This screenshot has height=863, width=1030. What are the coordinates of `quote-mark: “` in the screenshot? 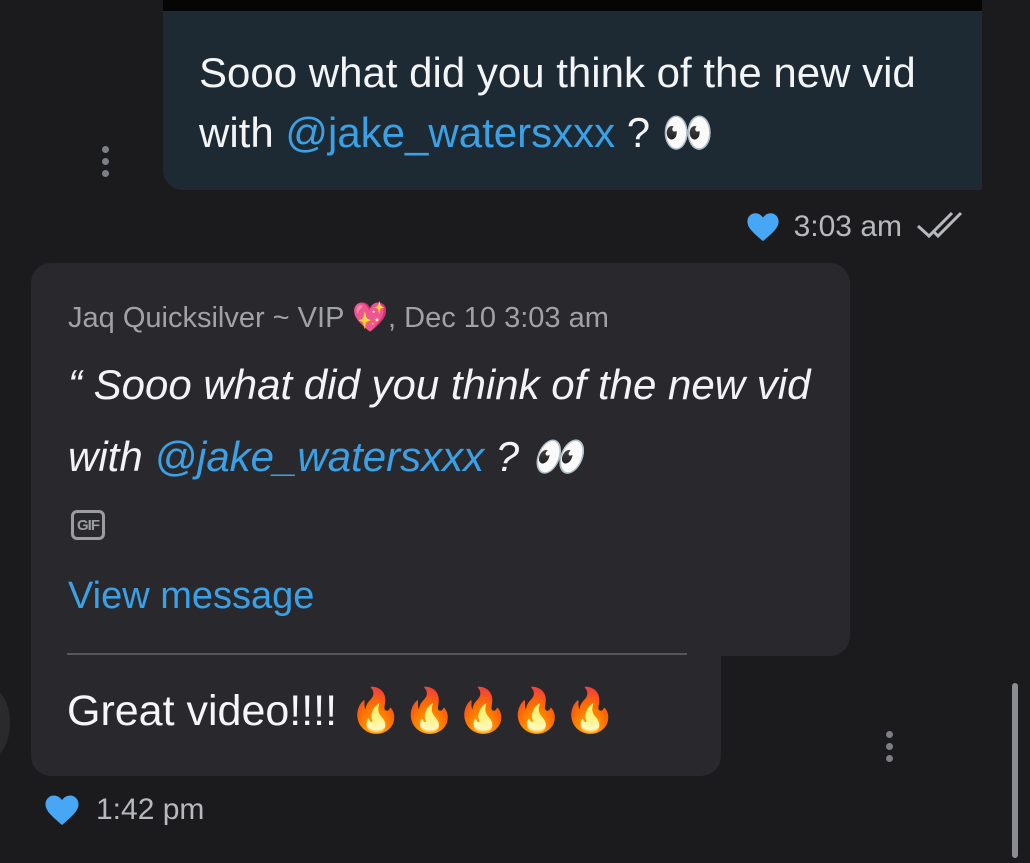 It's located at (81, 384).